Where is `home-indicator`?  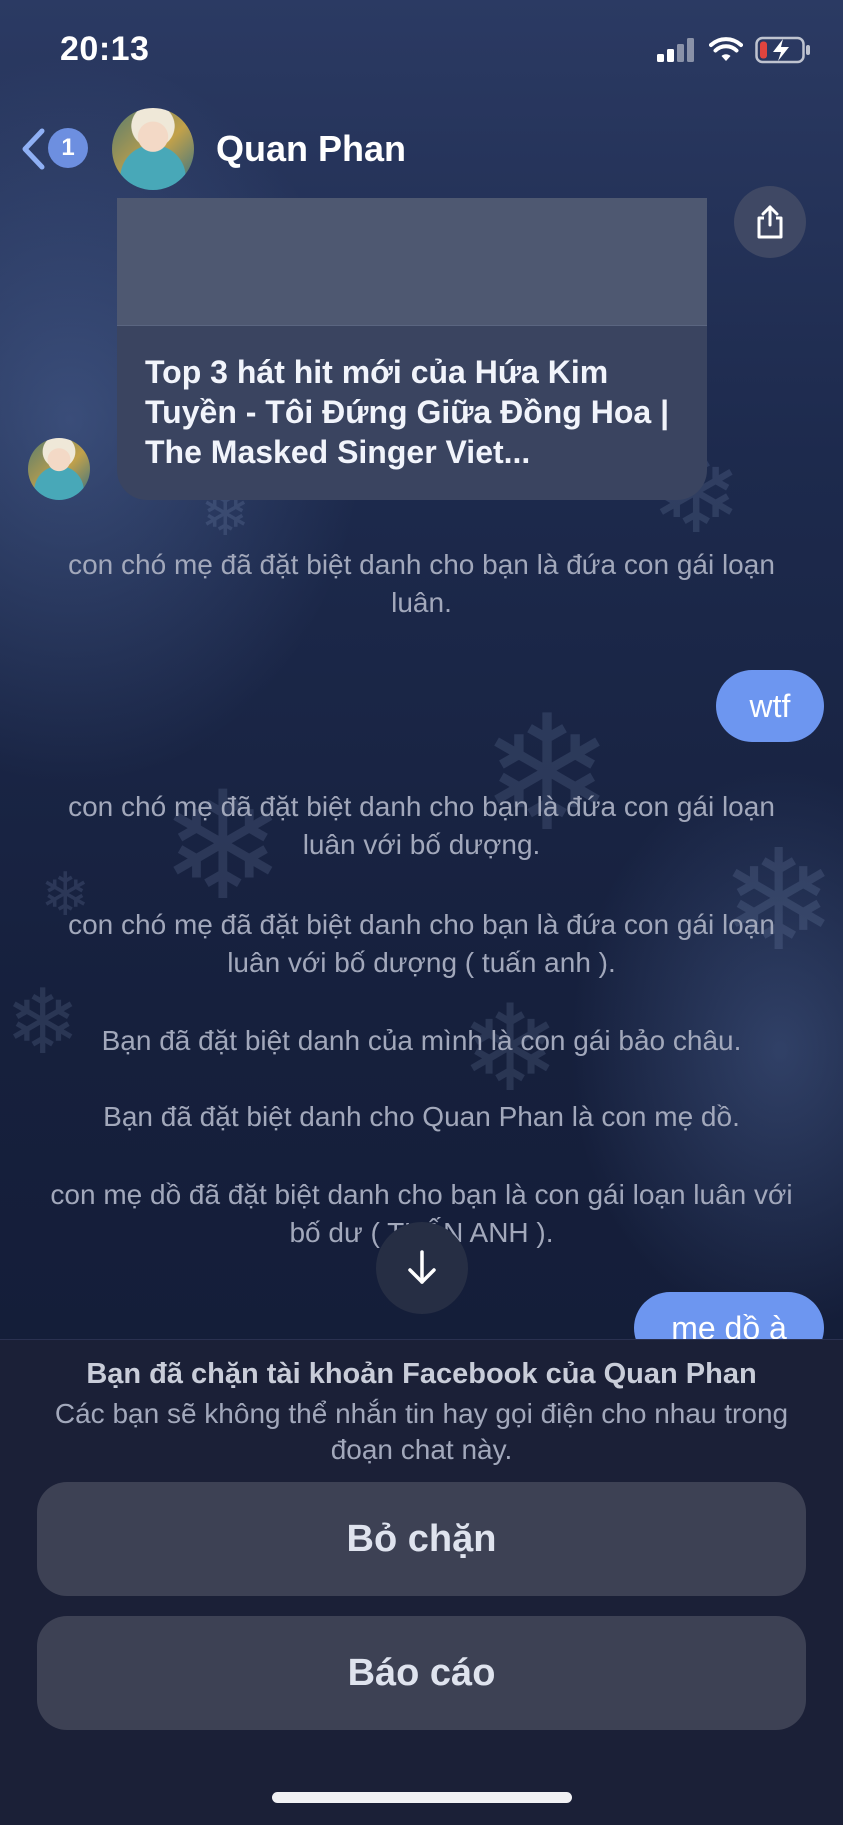 home-indicator is located at coordinates (422, 1797).